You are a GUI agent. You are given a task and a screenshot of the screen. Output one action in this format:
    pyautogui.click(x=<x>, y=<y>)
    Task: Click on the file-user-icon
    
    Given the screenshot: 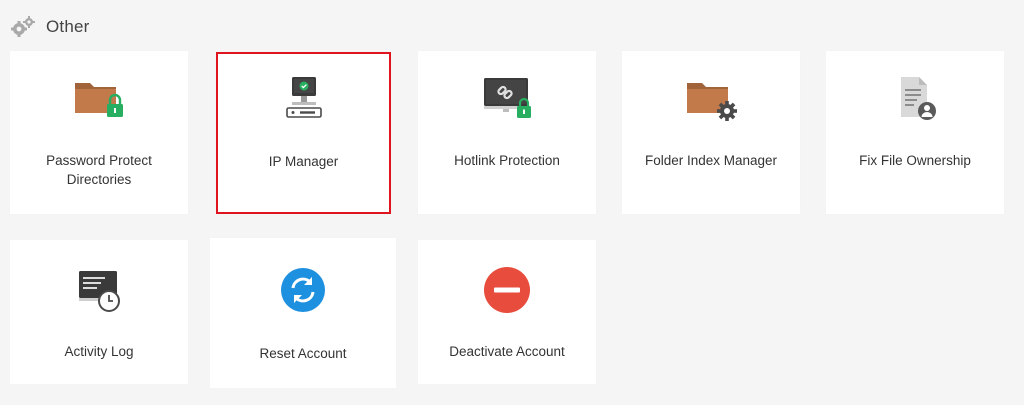 What is the action you would take?
    pyautogui.click(x=918, y=98)
    